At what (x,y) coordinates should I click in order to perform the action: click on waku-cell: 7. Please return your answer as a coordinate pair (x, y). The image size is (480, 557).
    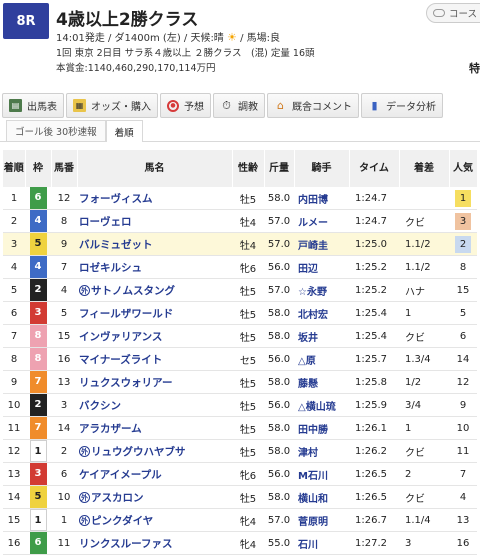
    Looking at the image, I should click on (38, 428).